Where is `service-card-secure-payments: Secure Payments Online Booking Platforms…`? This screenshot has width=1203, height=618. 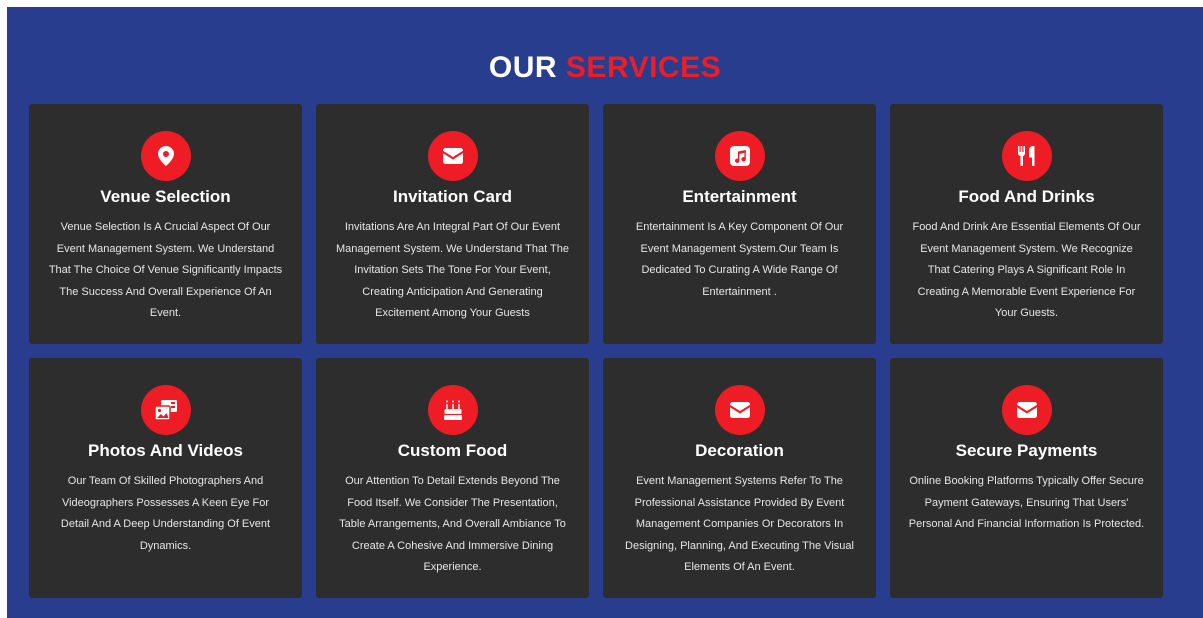
service-card-secure-payments: Secure Payments Online Booking Platforms… is located at coordinates (1026, 478).